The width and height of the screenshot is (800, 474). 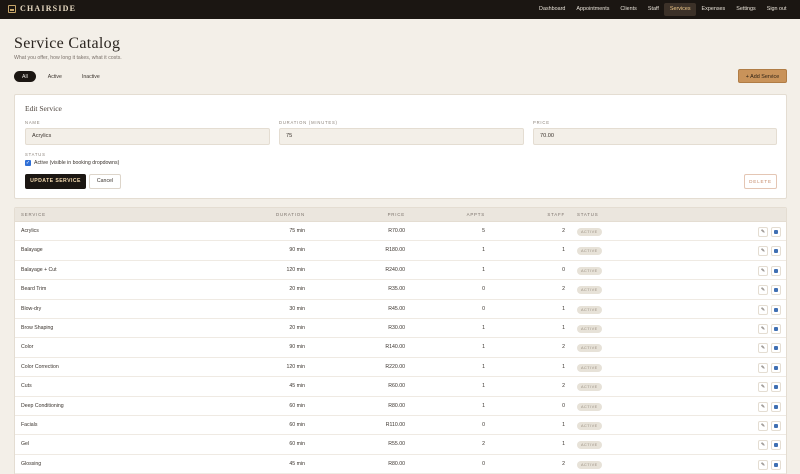 What do you see at coordinates (483, 444) in the screenshot?
I see `cell-appts: 2` at bounding box center [483, 444].